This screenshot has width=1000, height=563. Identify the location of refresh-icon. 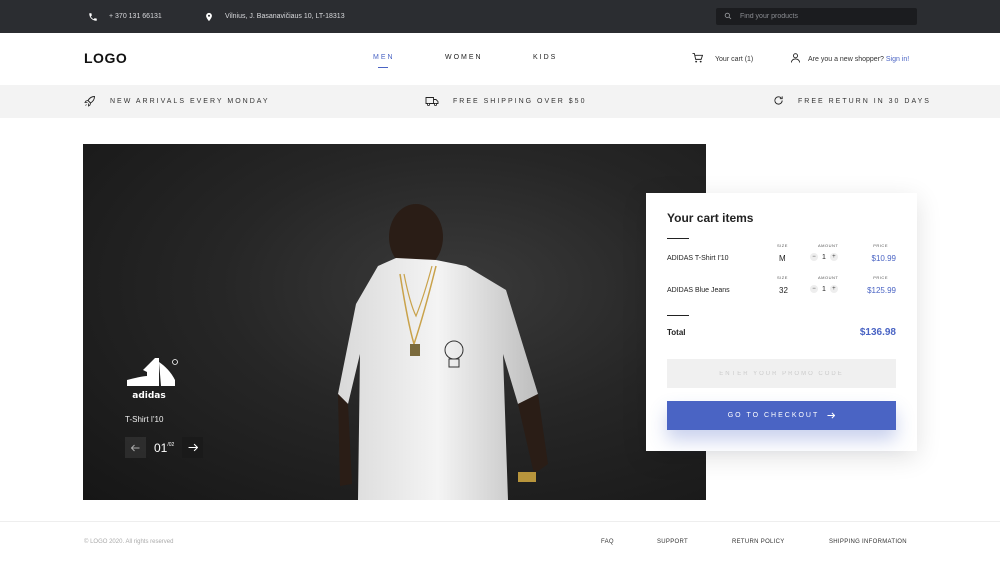
(778, 101).